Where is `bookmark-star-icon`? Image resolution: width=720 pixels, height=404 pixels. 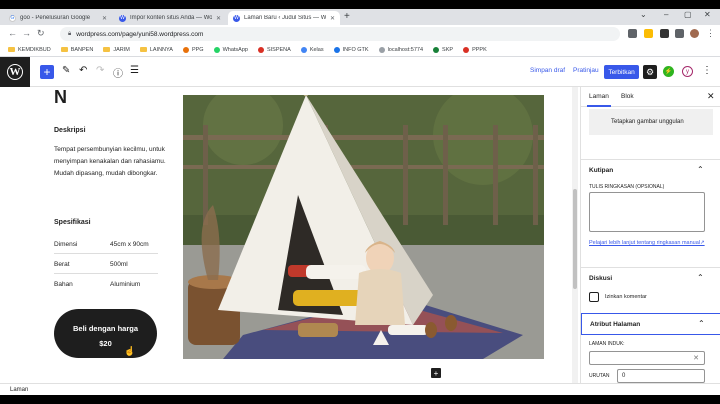
bookmark-star-icon is located at coordinates (648, 33).